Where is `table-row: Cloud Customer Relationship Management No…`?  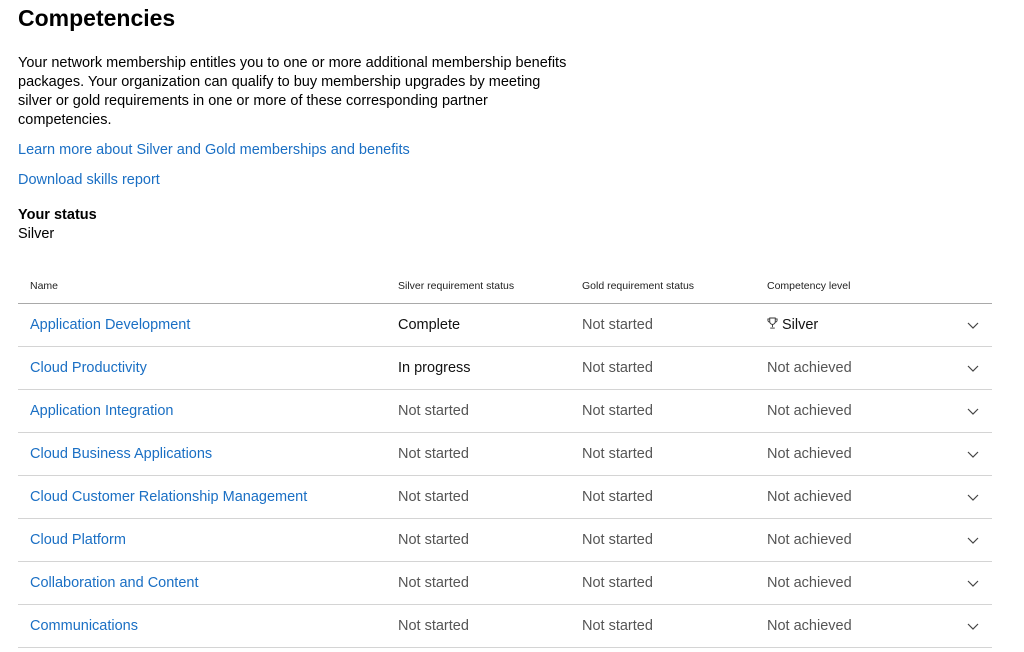
table-row: Cloud Customer Relationship Management No… is located at coordinates (505, 497).